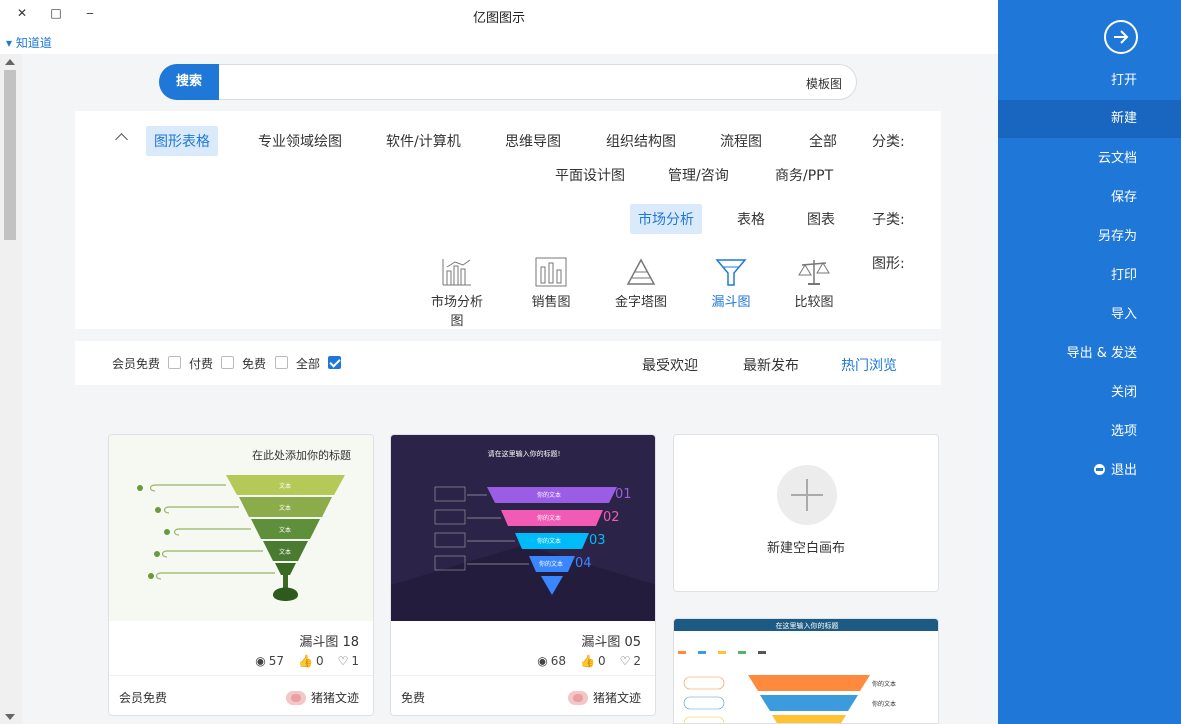 This screenshot has width=1181, height=724. I want to click on filter-member-free-checkbox, so click(174, 362).